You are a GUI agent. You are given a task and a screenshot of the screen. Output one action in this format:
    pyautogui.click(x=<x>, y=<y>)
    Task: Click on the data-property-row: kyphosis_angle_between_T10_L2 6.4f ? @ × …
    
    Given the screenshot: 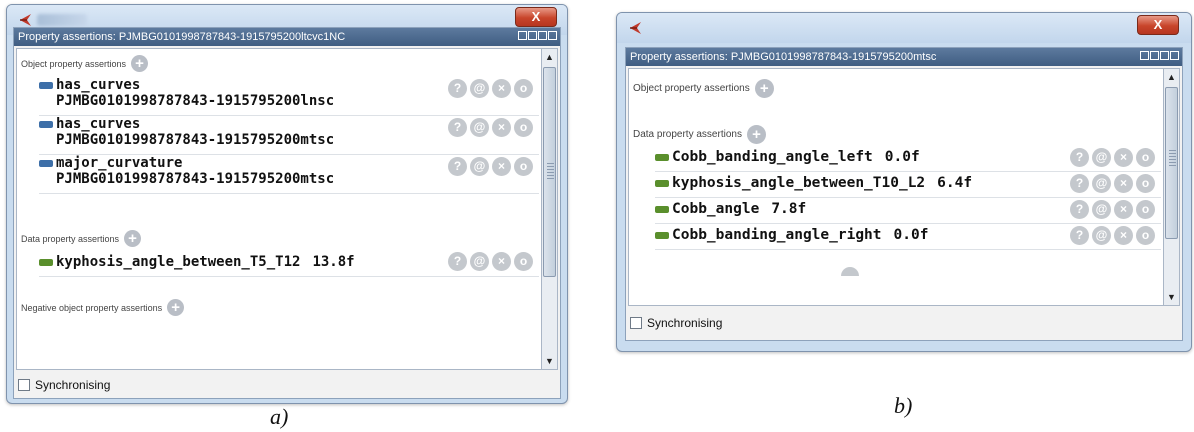 What is the action you would take?
    pyautogui.click(x=908, y=185)
    